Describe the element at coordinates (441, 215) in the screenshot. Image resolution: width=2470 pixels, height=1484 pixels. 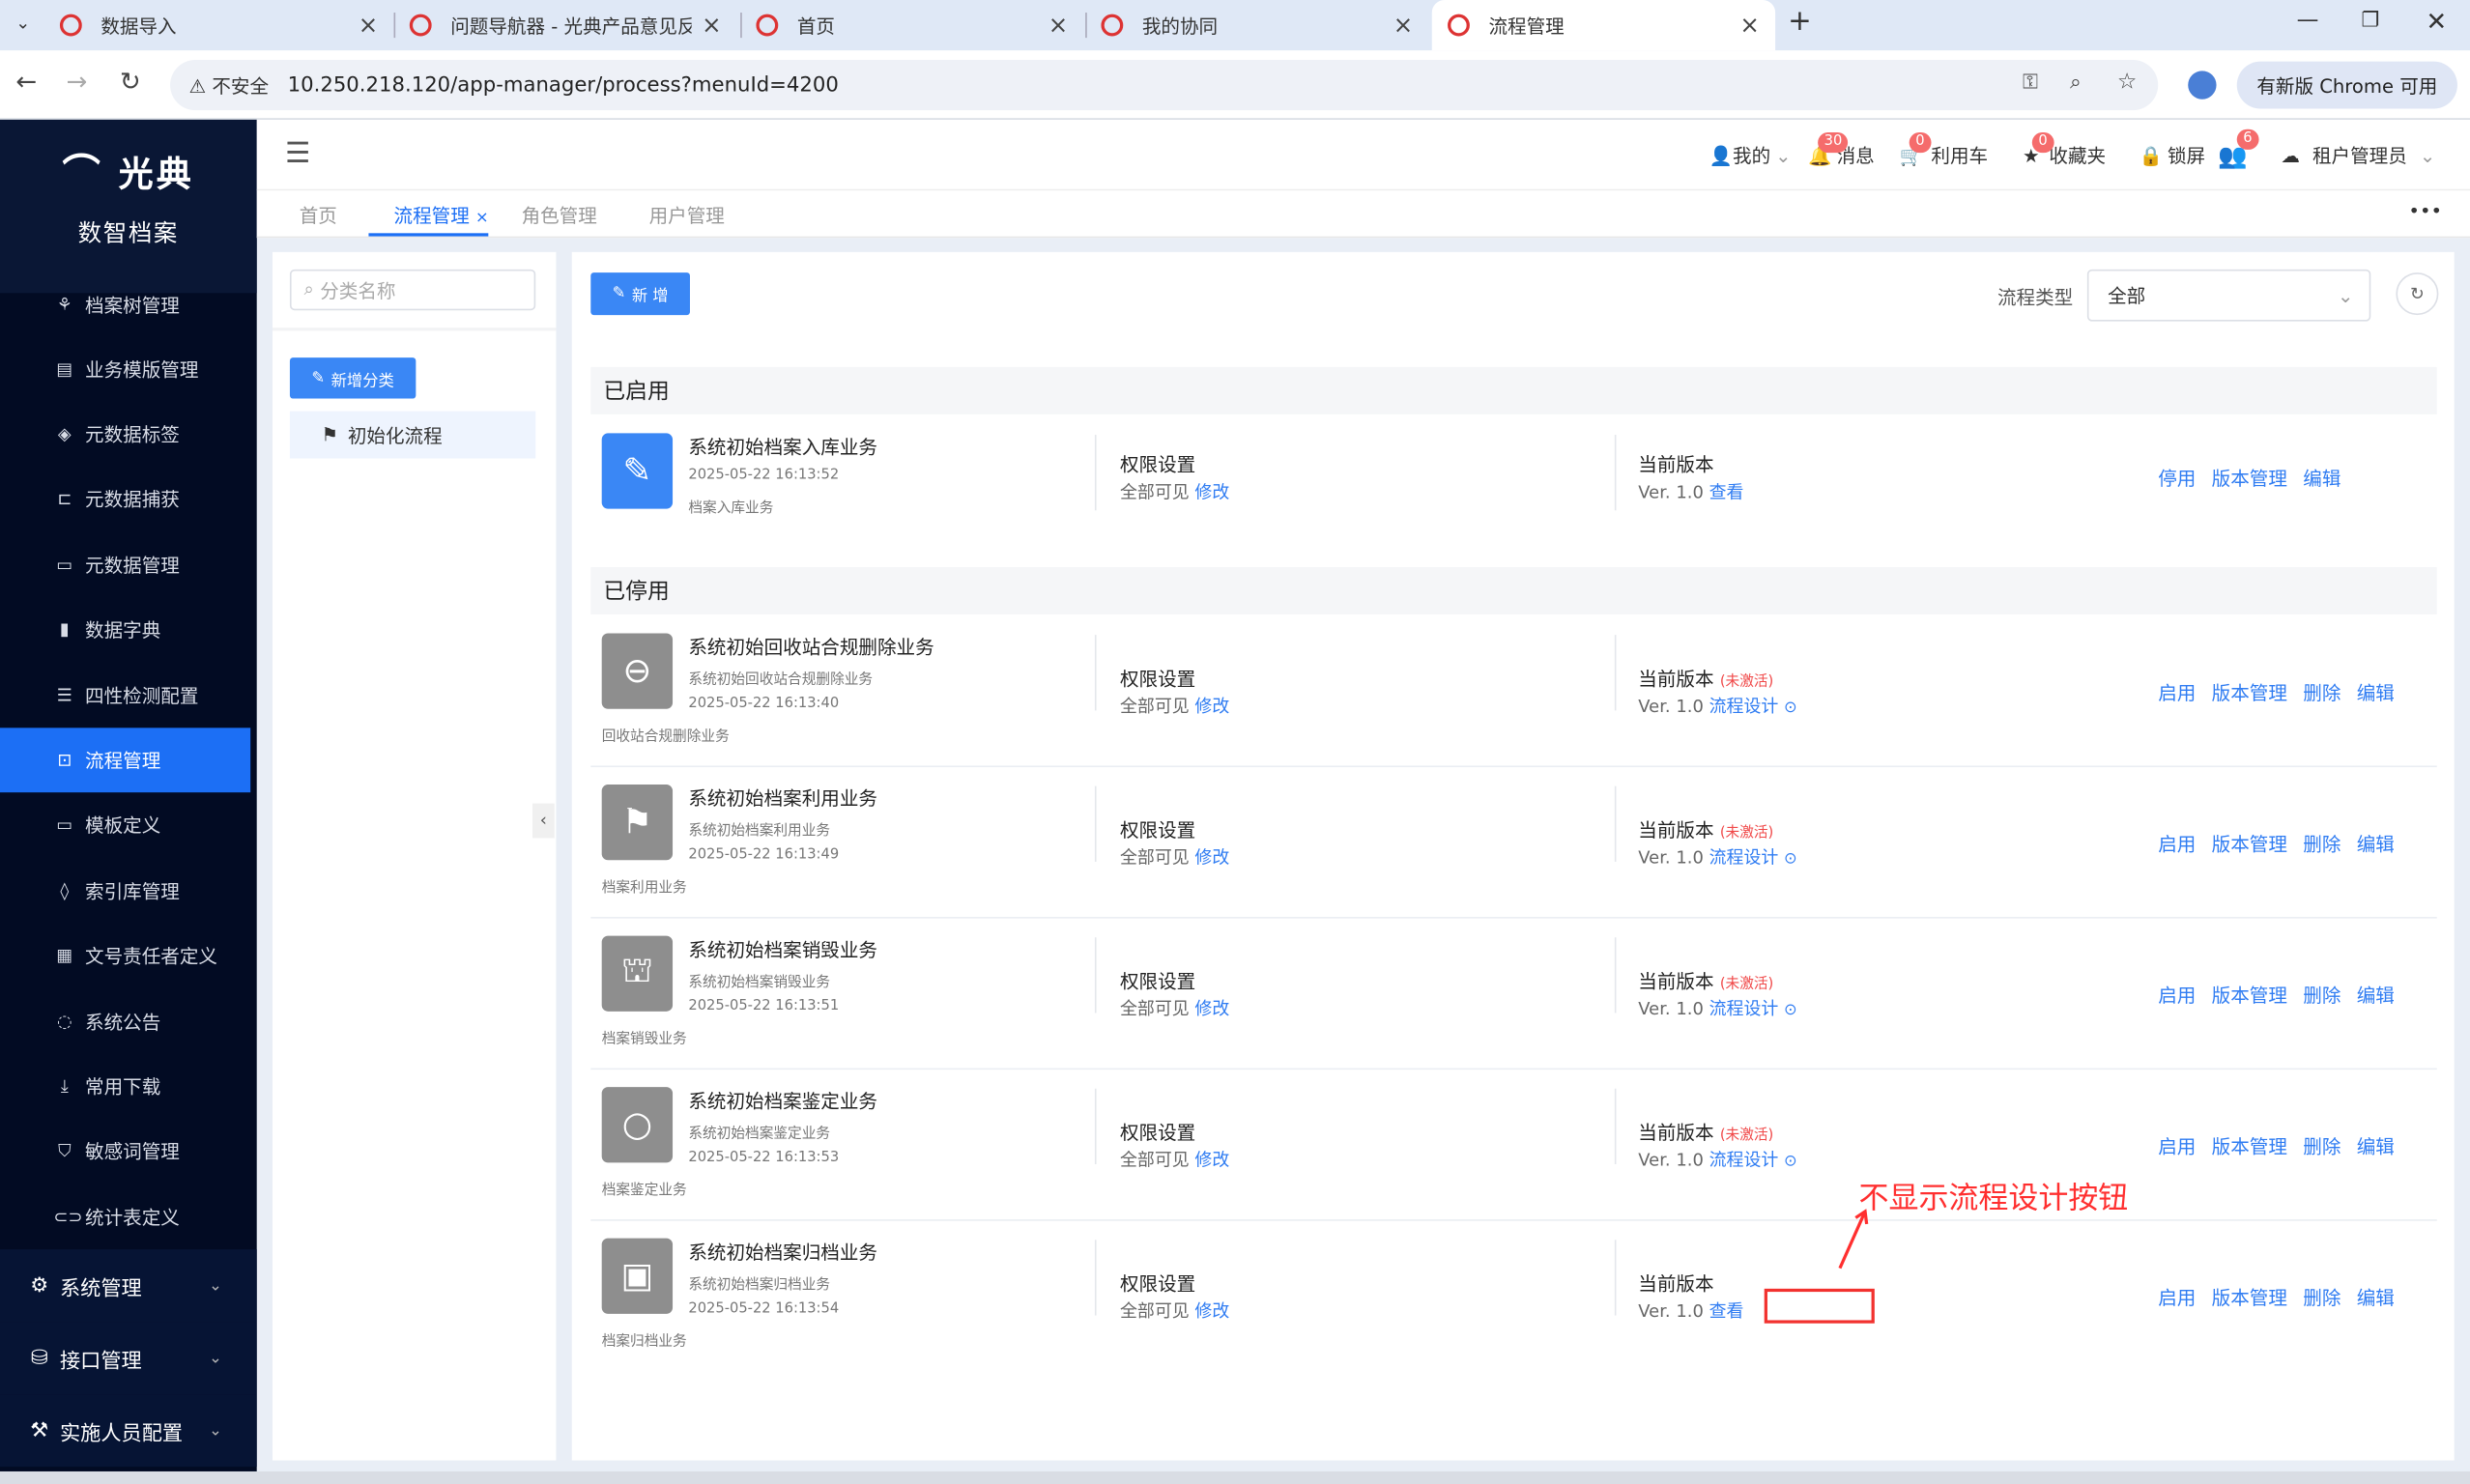
I see `tag-process: 流程管理 ×` at that location.